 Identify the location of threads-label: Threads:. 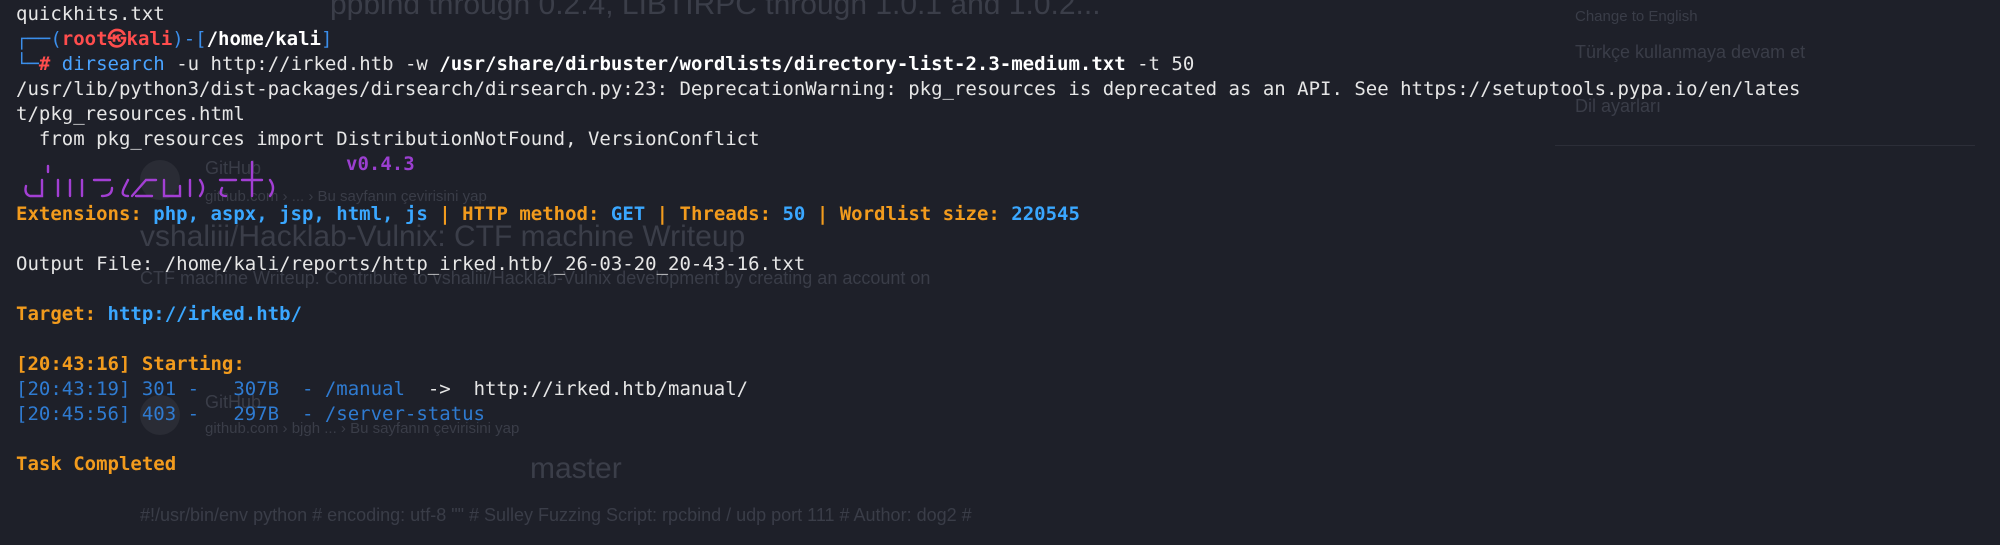
(731, 214).